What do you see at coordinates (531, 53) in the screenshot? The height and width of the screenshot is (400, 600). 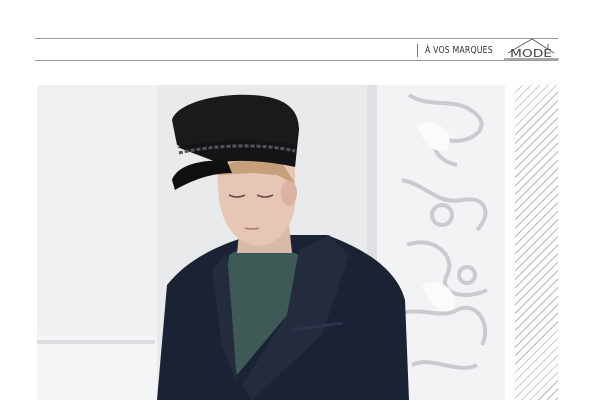 I see `brand-logo-text: MODE` at bounding box center [531, 53].